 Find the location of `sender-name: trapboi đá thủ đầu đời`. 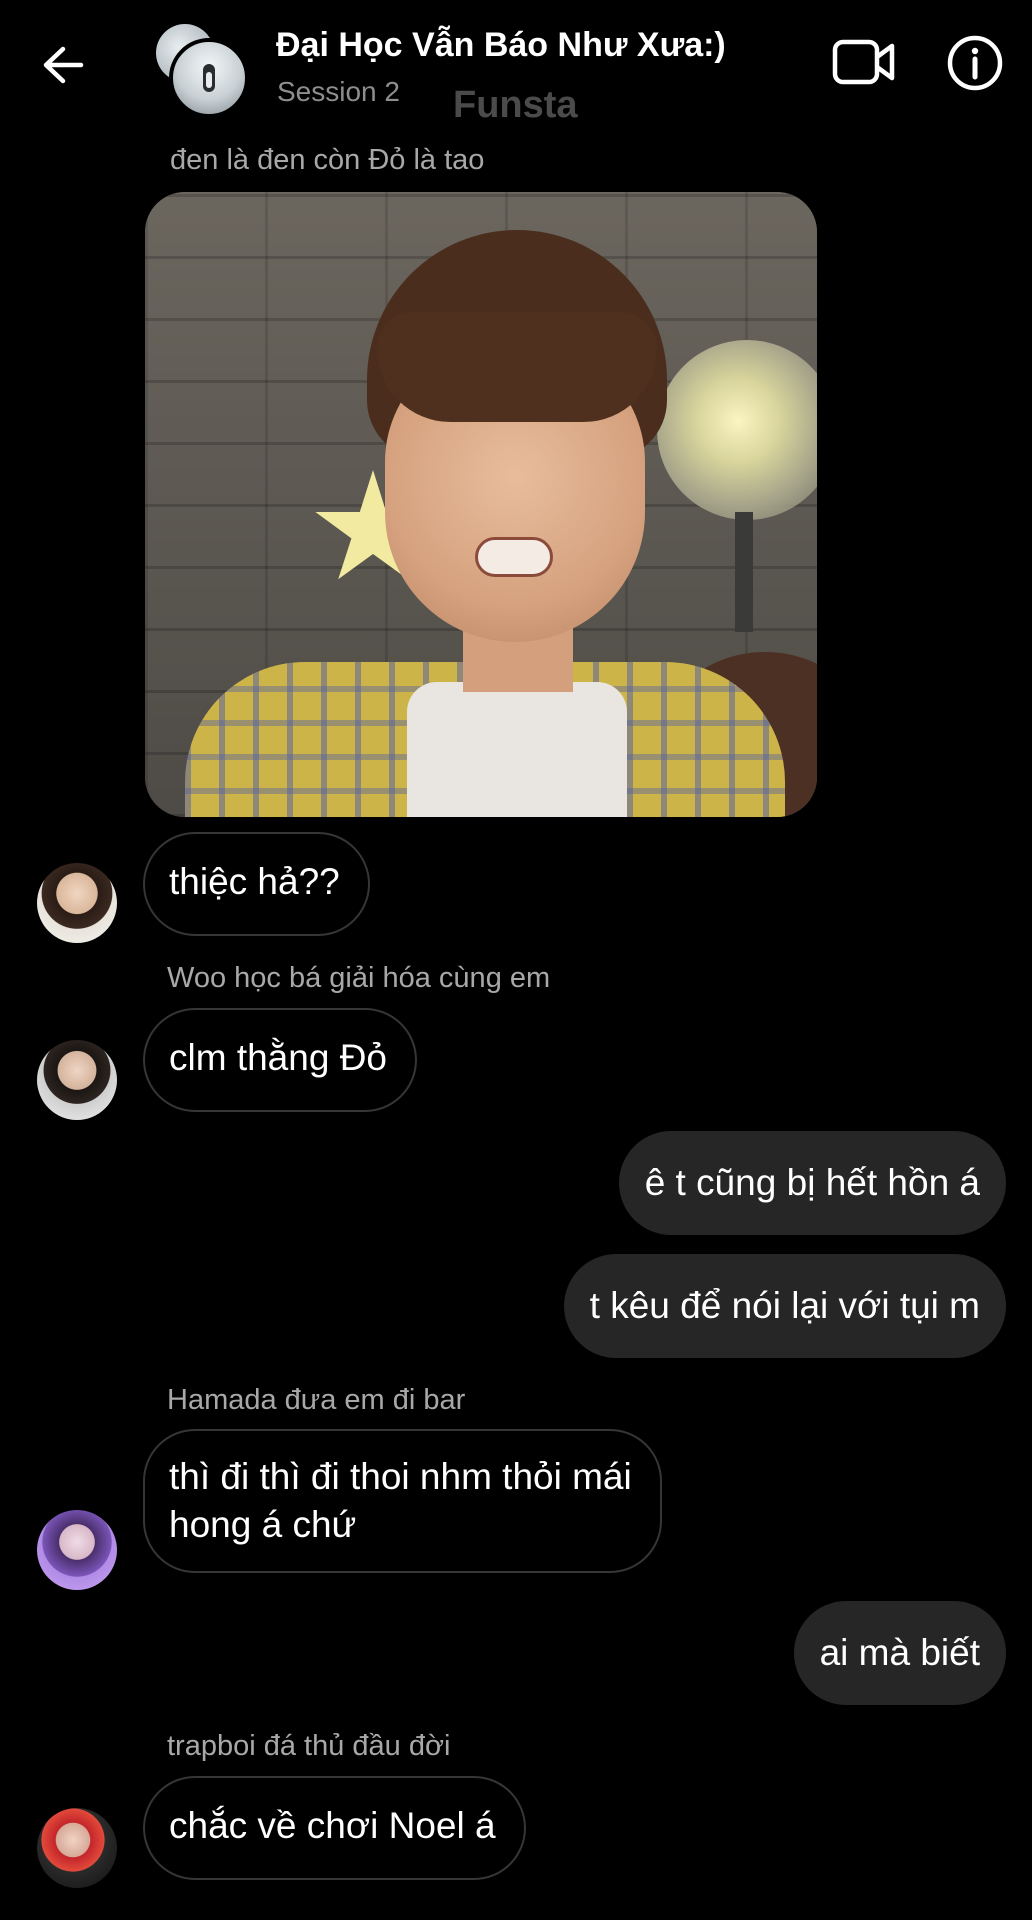

sender-name: trapboi đá thủ đầu đời is located at coordinates (309, 1746).